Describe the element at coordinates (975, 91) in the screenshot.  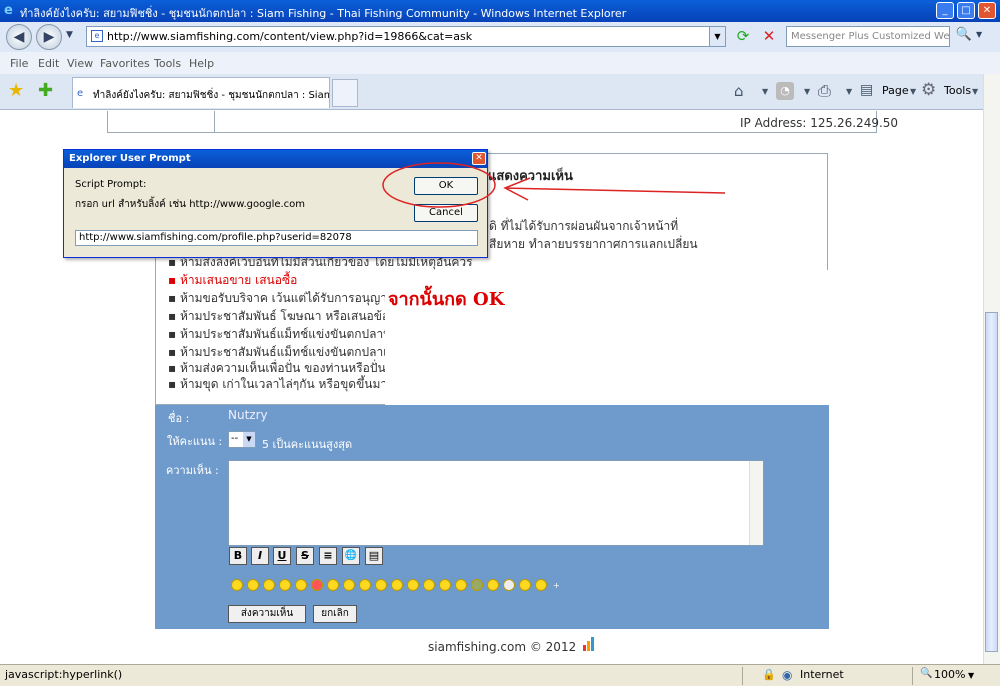
I see `tools-dropdown-icon: ▼` at that location.